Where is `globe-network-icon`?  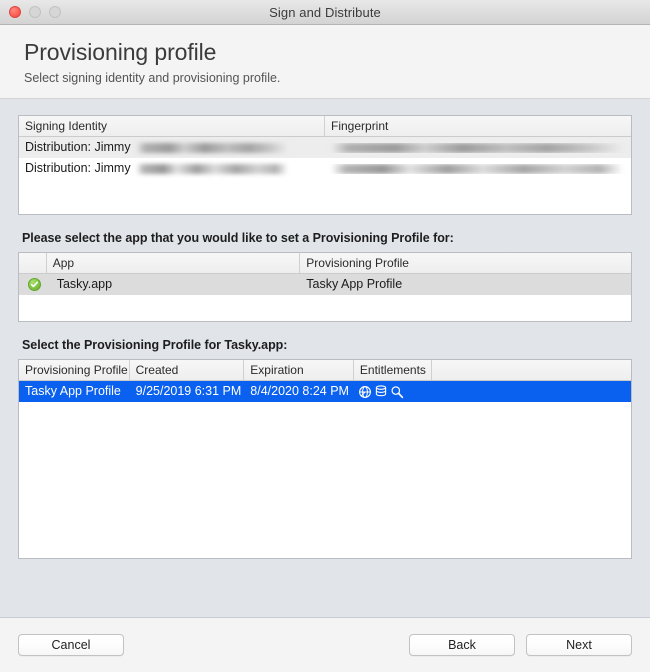 globe-network-icon is located at coordinates (365, 392).